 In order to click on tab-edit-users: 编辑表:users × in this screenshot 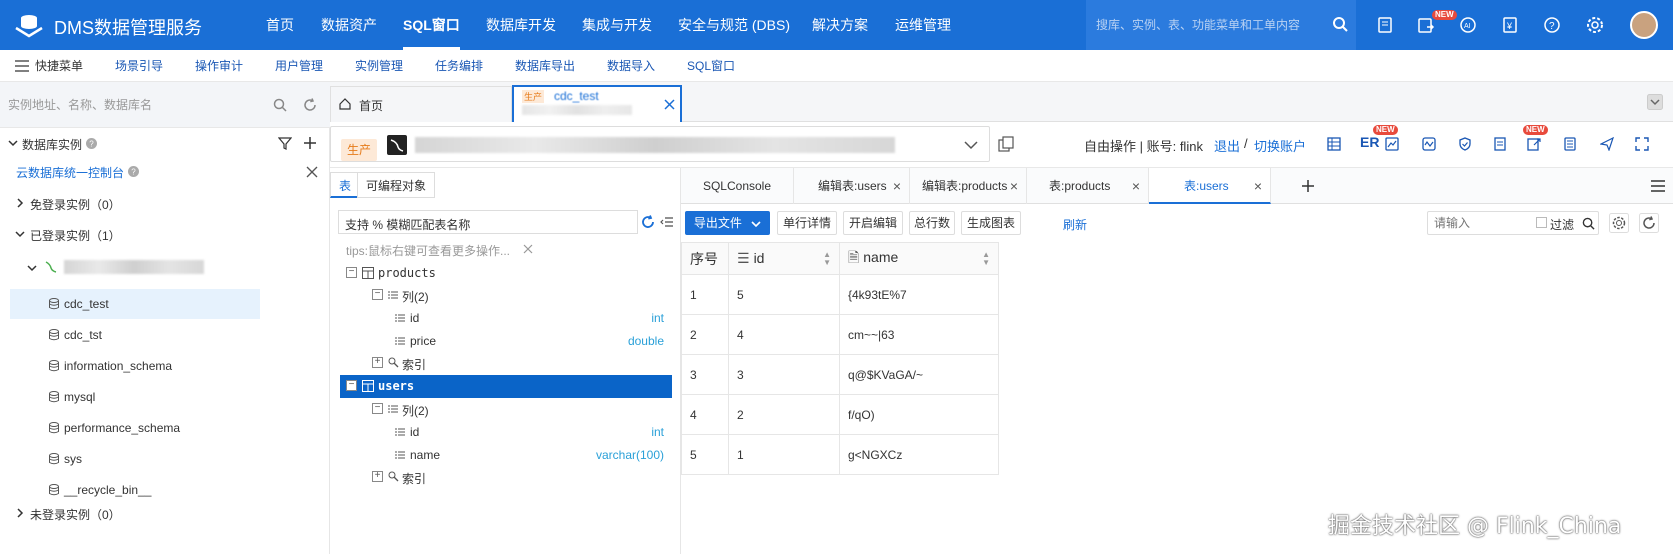, I will do `click(852, 186)`.